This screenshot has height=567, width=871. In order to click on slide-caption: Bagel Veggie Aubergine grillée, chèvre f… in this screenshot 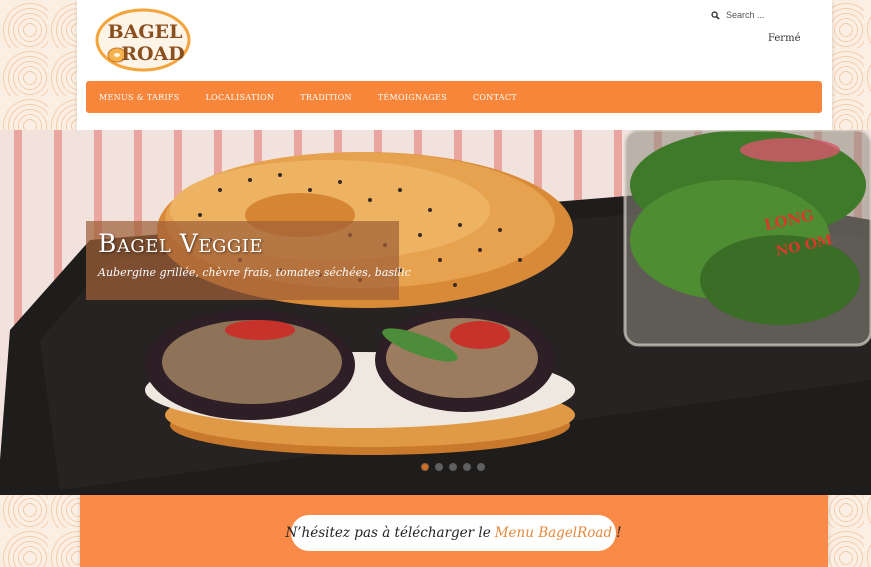, I will do `click(248, 260)`.